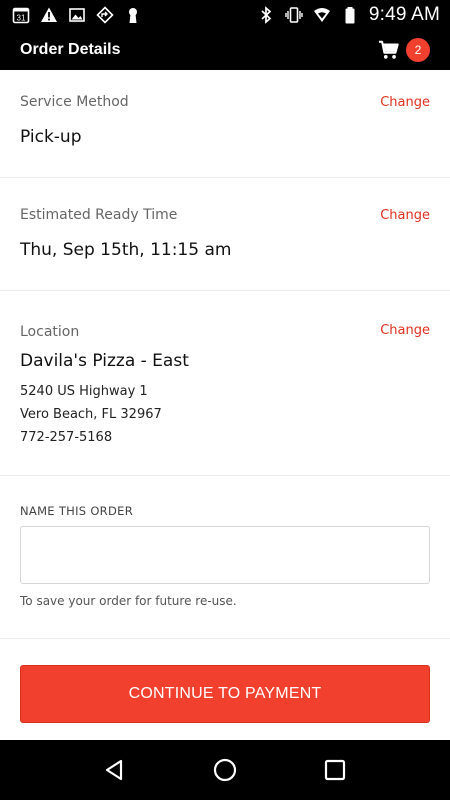  Describe the element at coordinates (115, 770) in the screenshot. I see `back-icon` at that location.